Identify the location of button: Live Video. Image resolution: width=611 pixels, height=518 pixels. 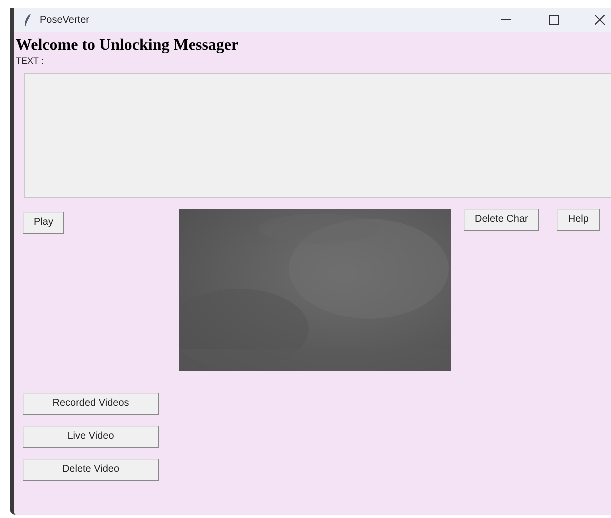
(91, 437).